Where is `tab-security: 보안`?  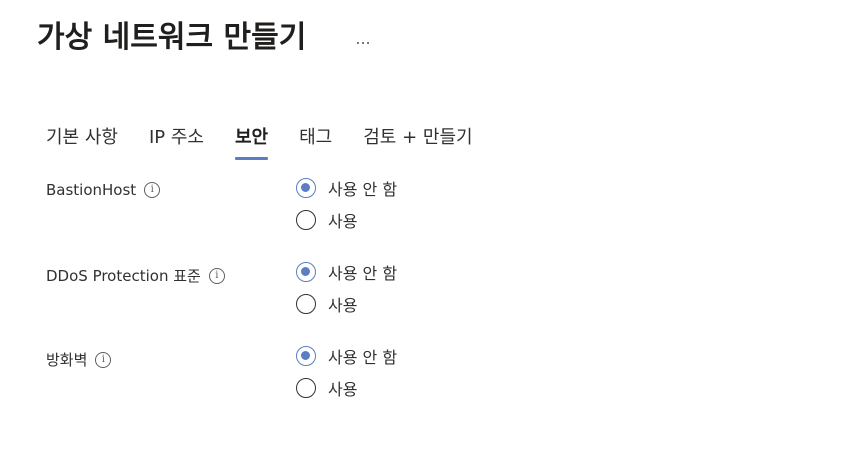
tab-security: 보안 is located at coordinates (251, 140).